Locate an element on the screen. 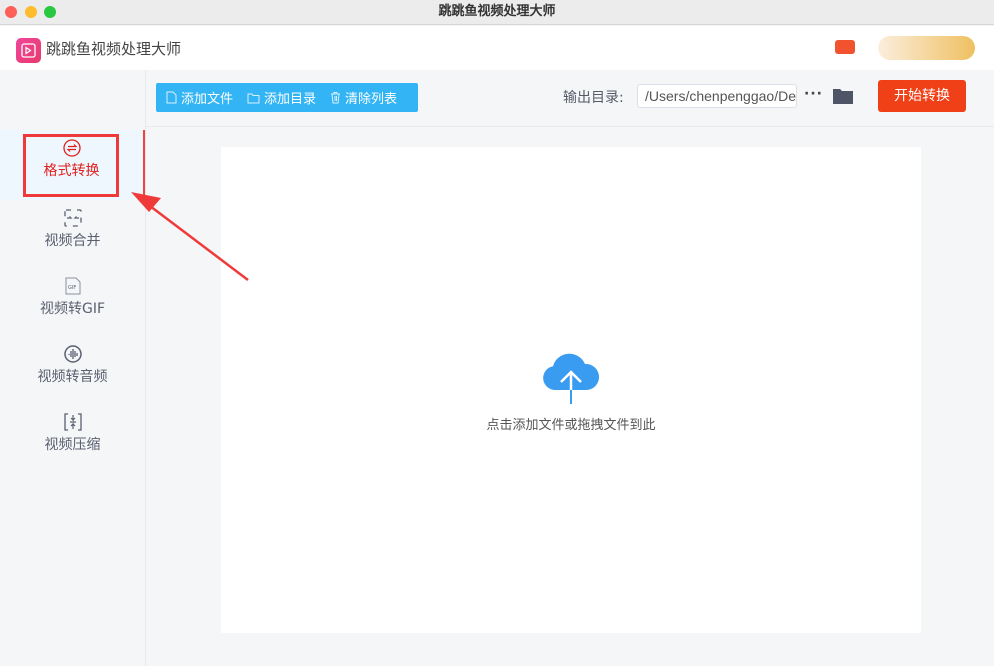  app-header: 跳跳鱼视频处理大师 is located at coordinates (497, 48).